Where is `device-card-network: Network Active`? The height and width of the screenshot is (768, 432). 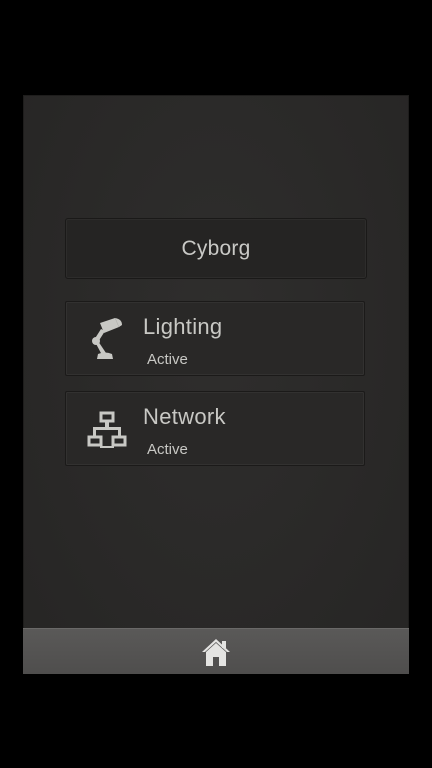
device-card-network: Network Active is located at coordinates (215, 428).